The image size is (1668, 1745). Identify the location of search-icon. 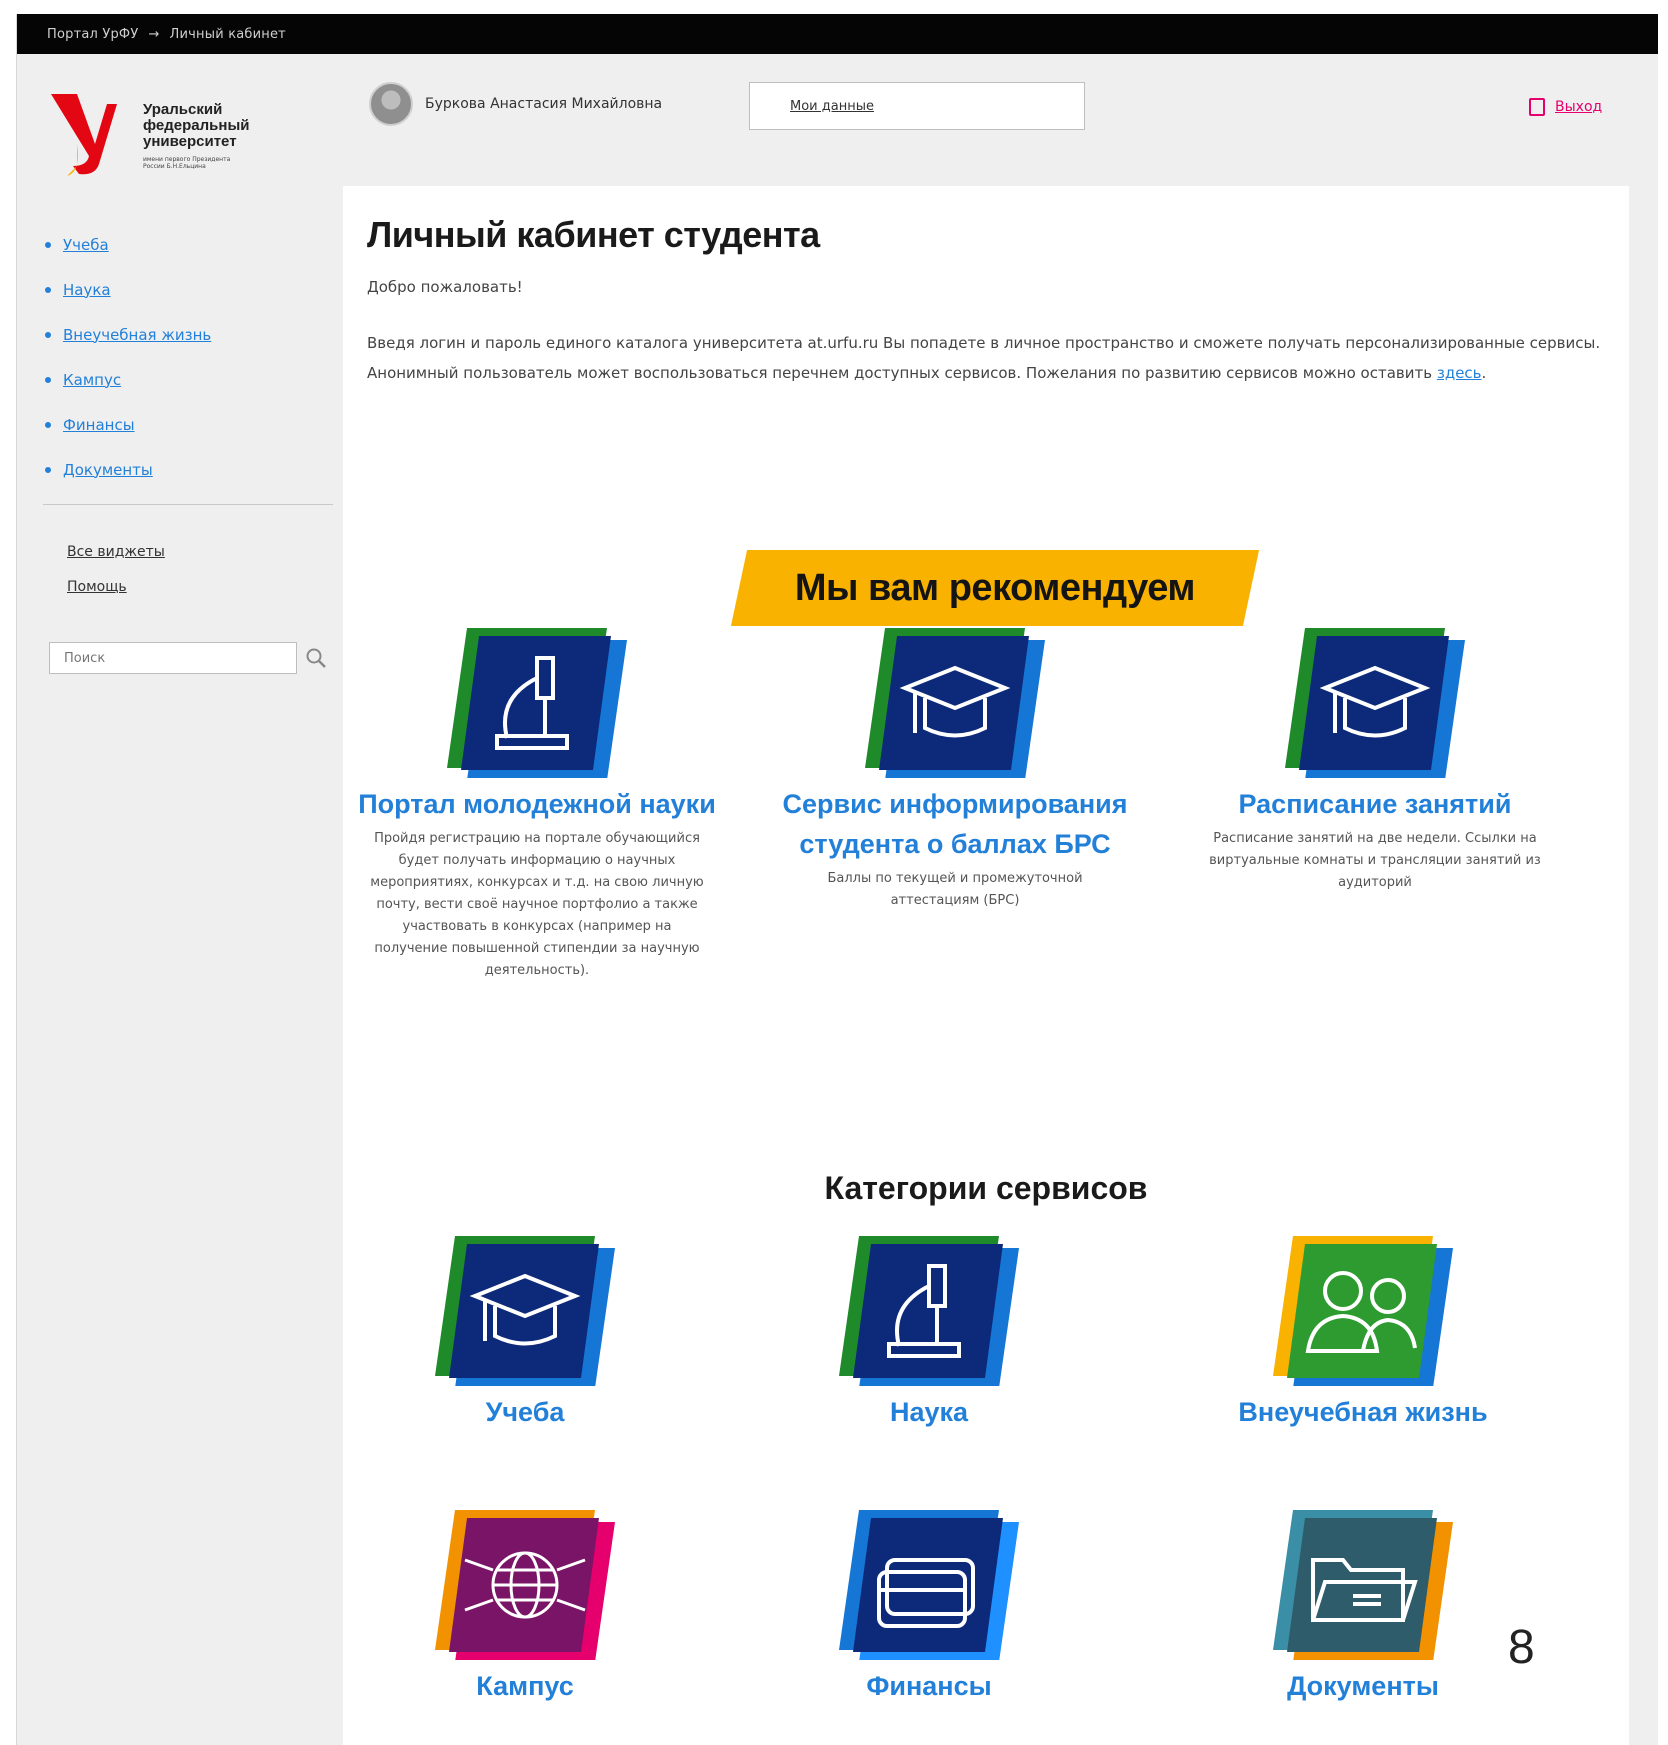
(316, 658).